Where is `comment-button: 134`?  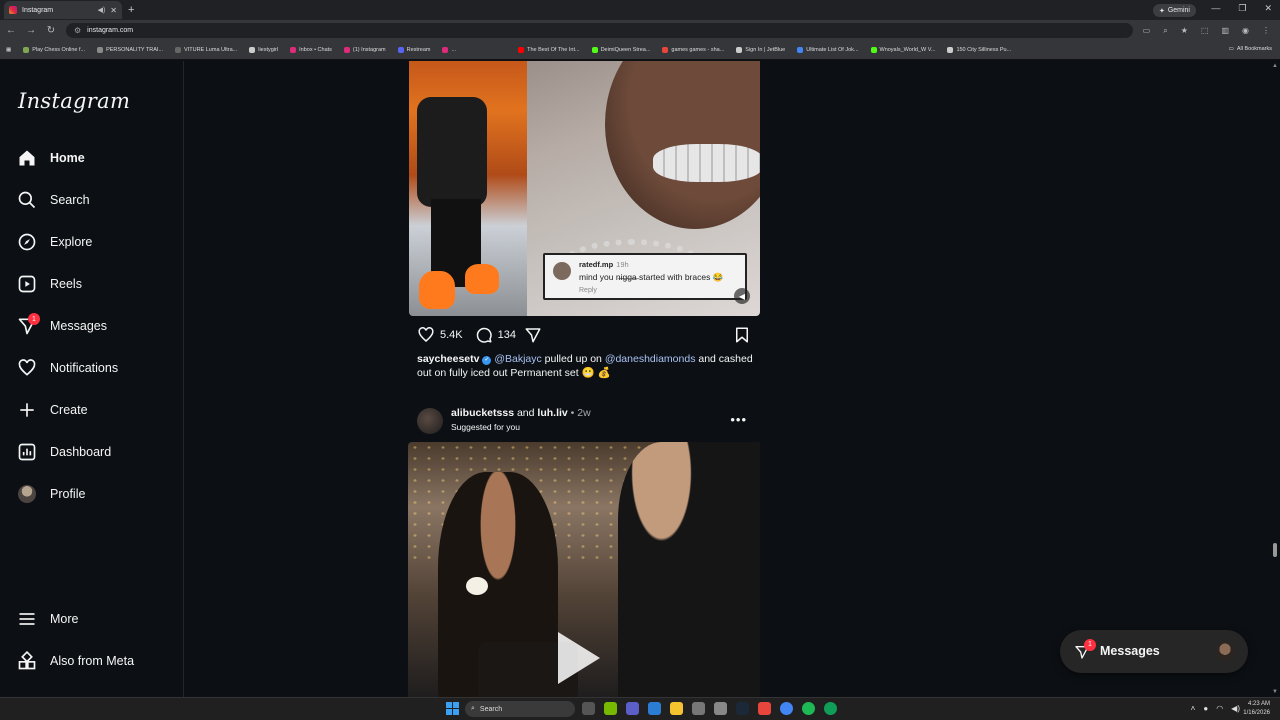
comment-button: 134 is located at coordinates (495, 335).